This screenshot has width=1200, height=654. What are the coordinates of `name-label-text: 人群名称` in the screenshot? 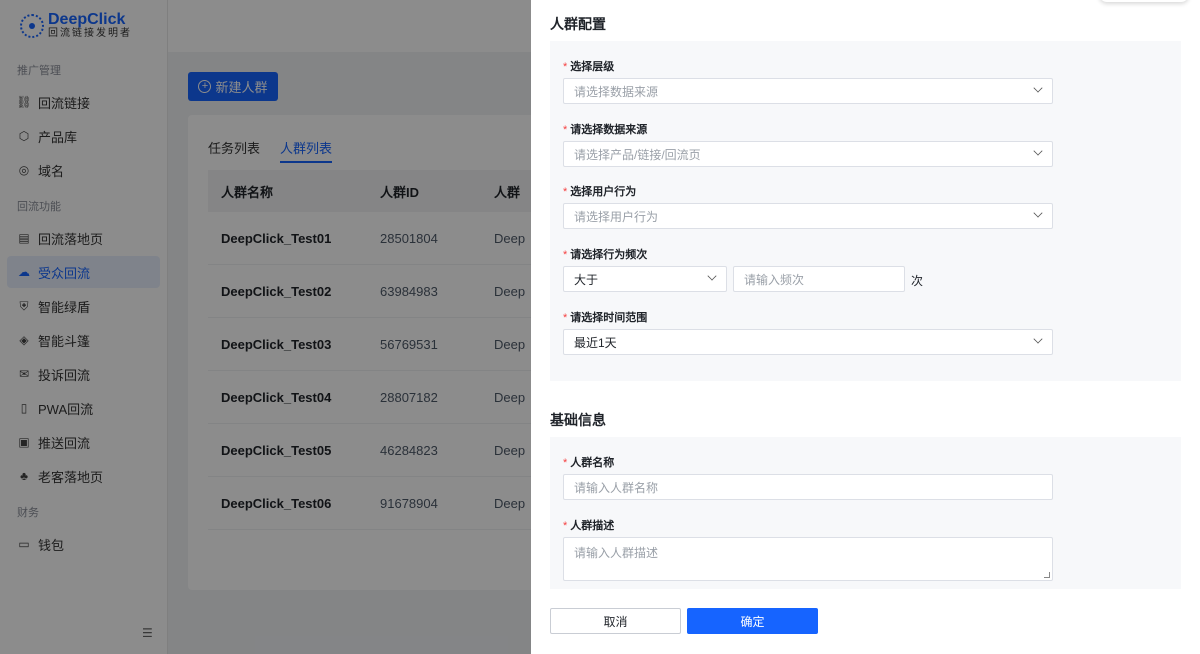 It's located at (592, 463).